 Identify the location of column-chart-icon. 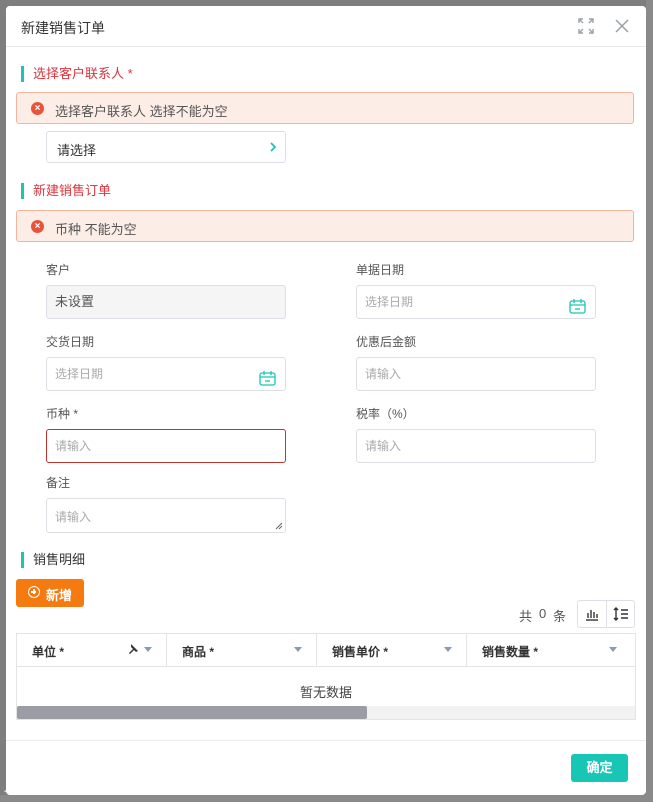
(592, 614).